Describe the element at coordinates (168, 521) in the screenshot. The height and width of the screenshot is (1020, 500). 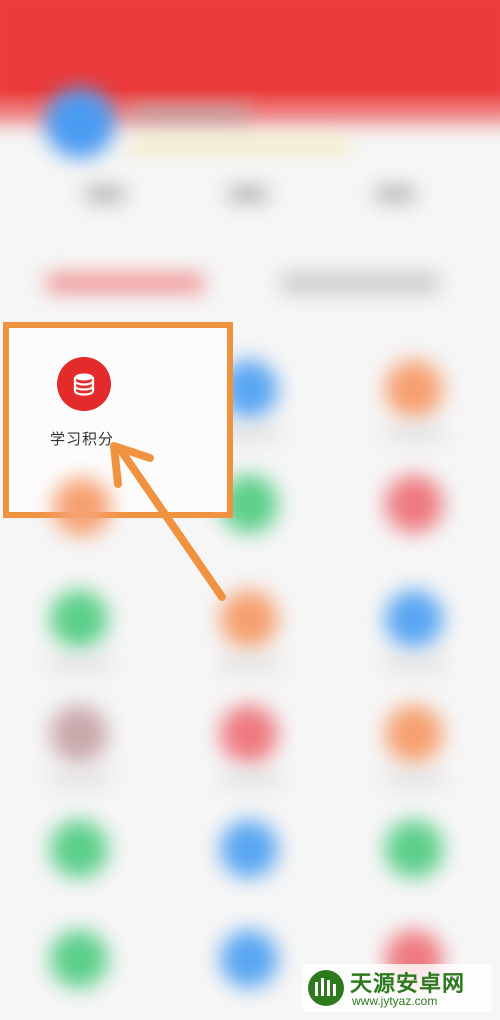
I see `annotation-arrow` at that location.